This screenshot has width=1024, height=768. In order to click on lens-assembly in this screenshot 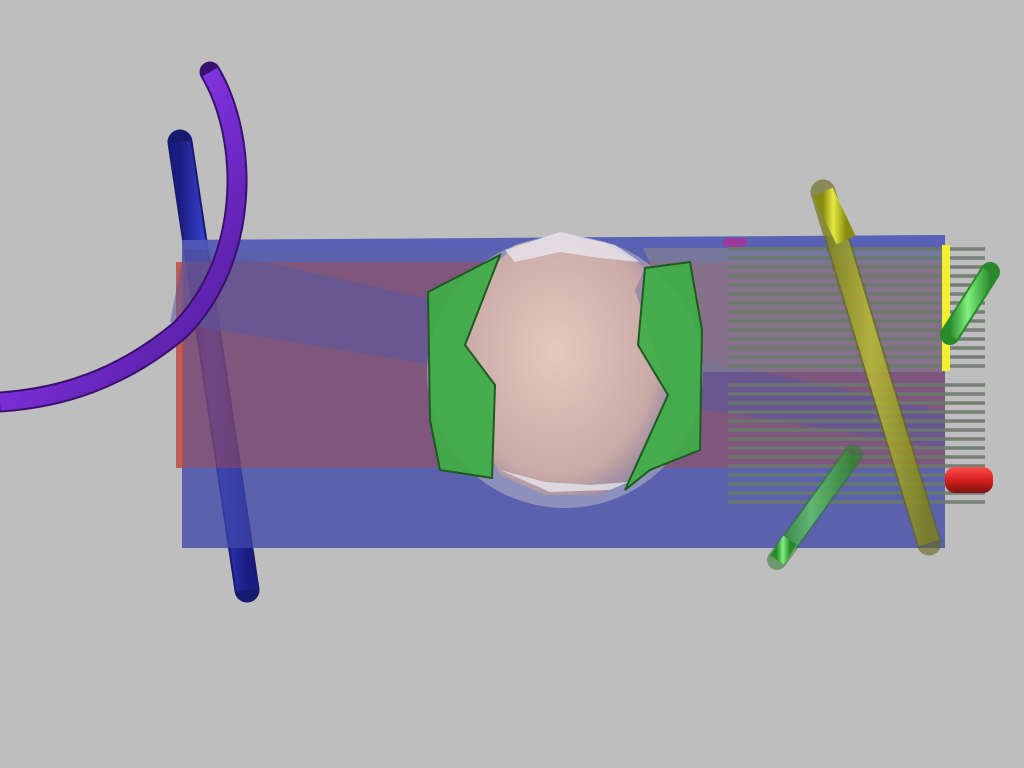, I will do `click(565, 370)`.